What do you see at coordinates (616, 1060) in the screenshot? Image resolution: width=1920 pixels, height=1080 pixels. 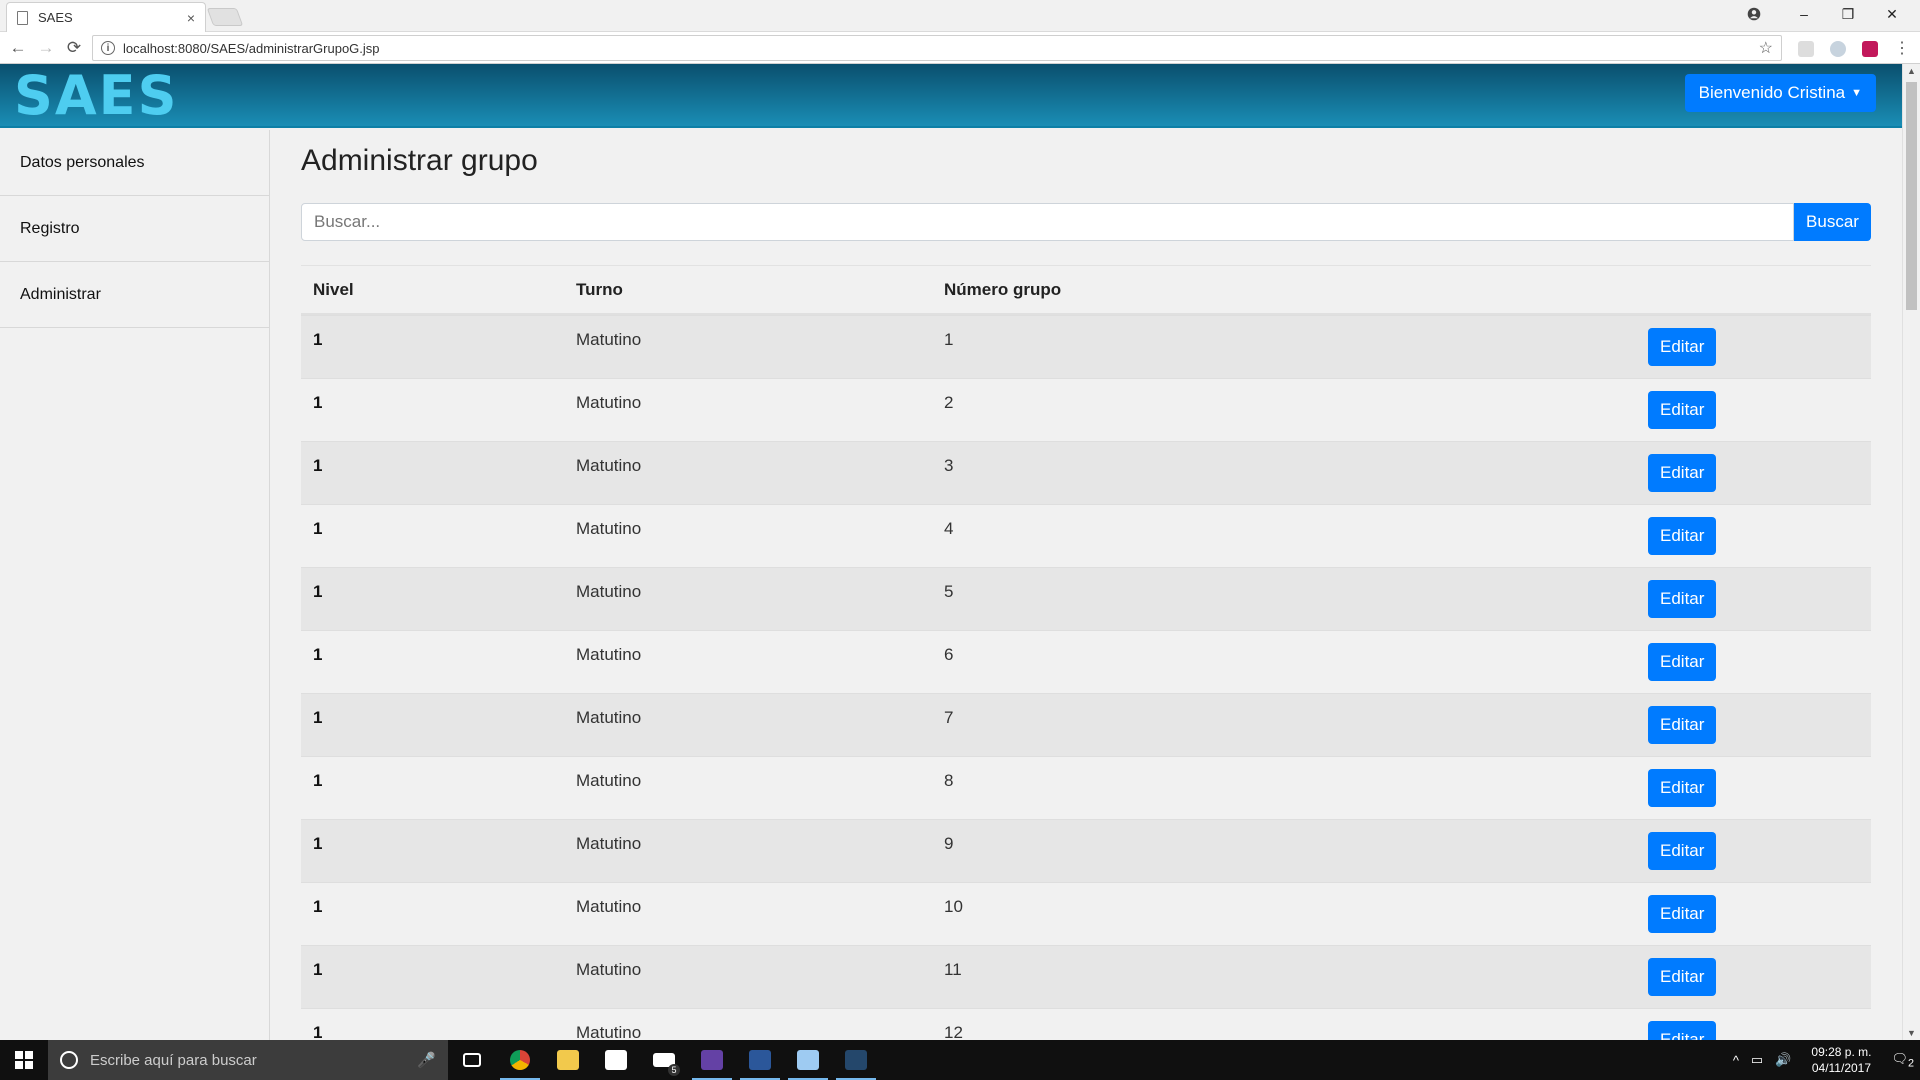 I see `store-icon` at bounding box center [616, 1060].